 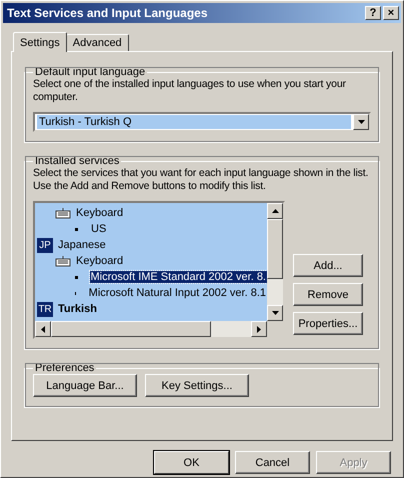 What do you see at coordinates (40, 42) in the screenshot?
I see `tab: Settings` at bounding box center [40, 42].